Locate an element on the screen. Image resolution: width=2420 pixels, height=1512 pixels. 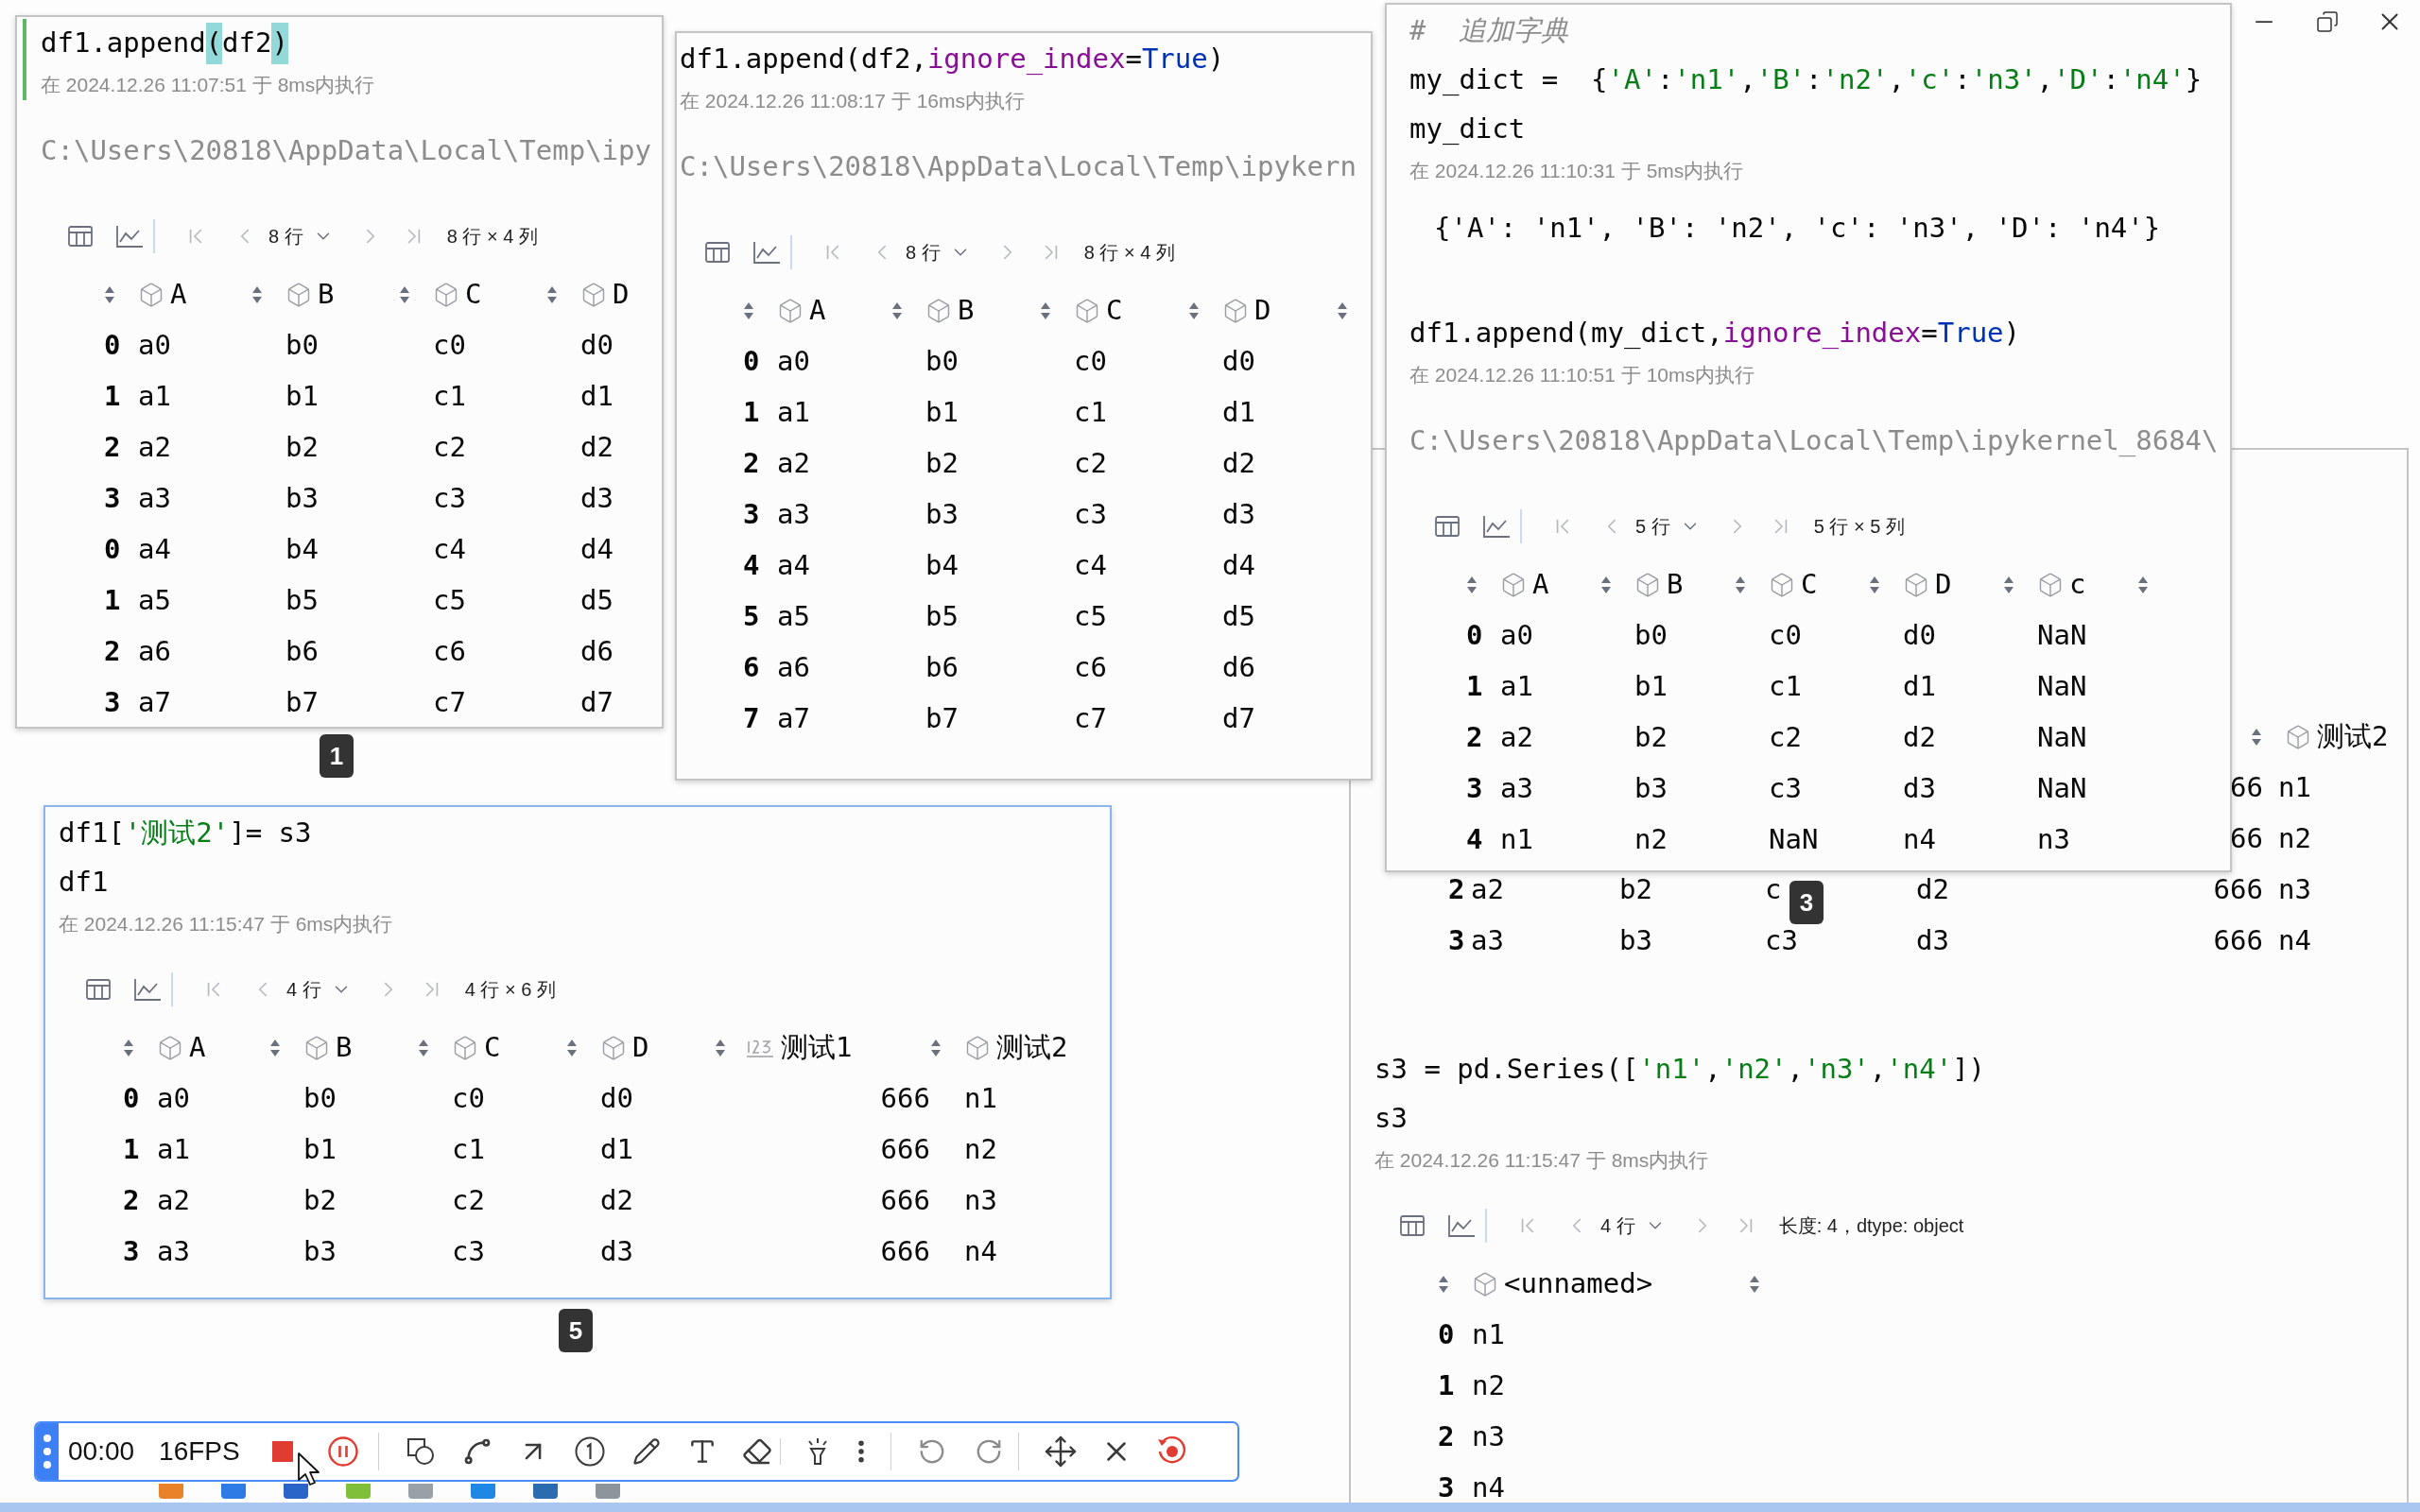
table-cell-text: b4 is located at coordinates (942, 566).